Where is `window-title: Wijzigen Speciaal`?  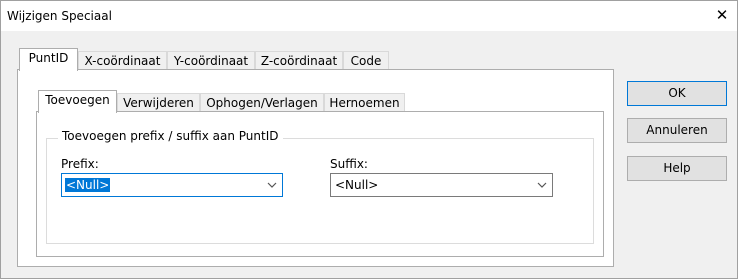
window-title: Wijzigen Speciaal is located at coordinates (59, 16).